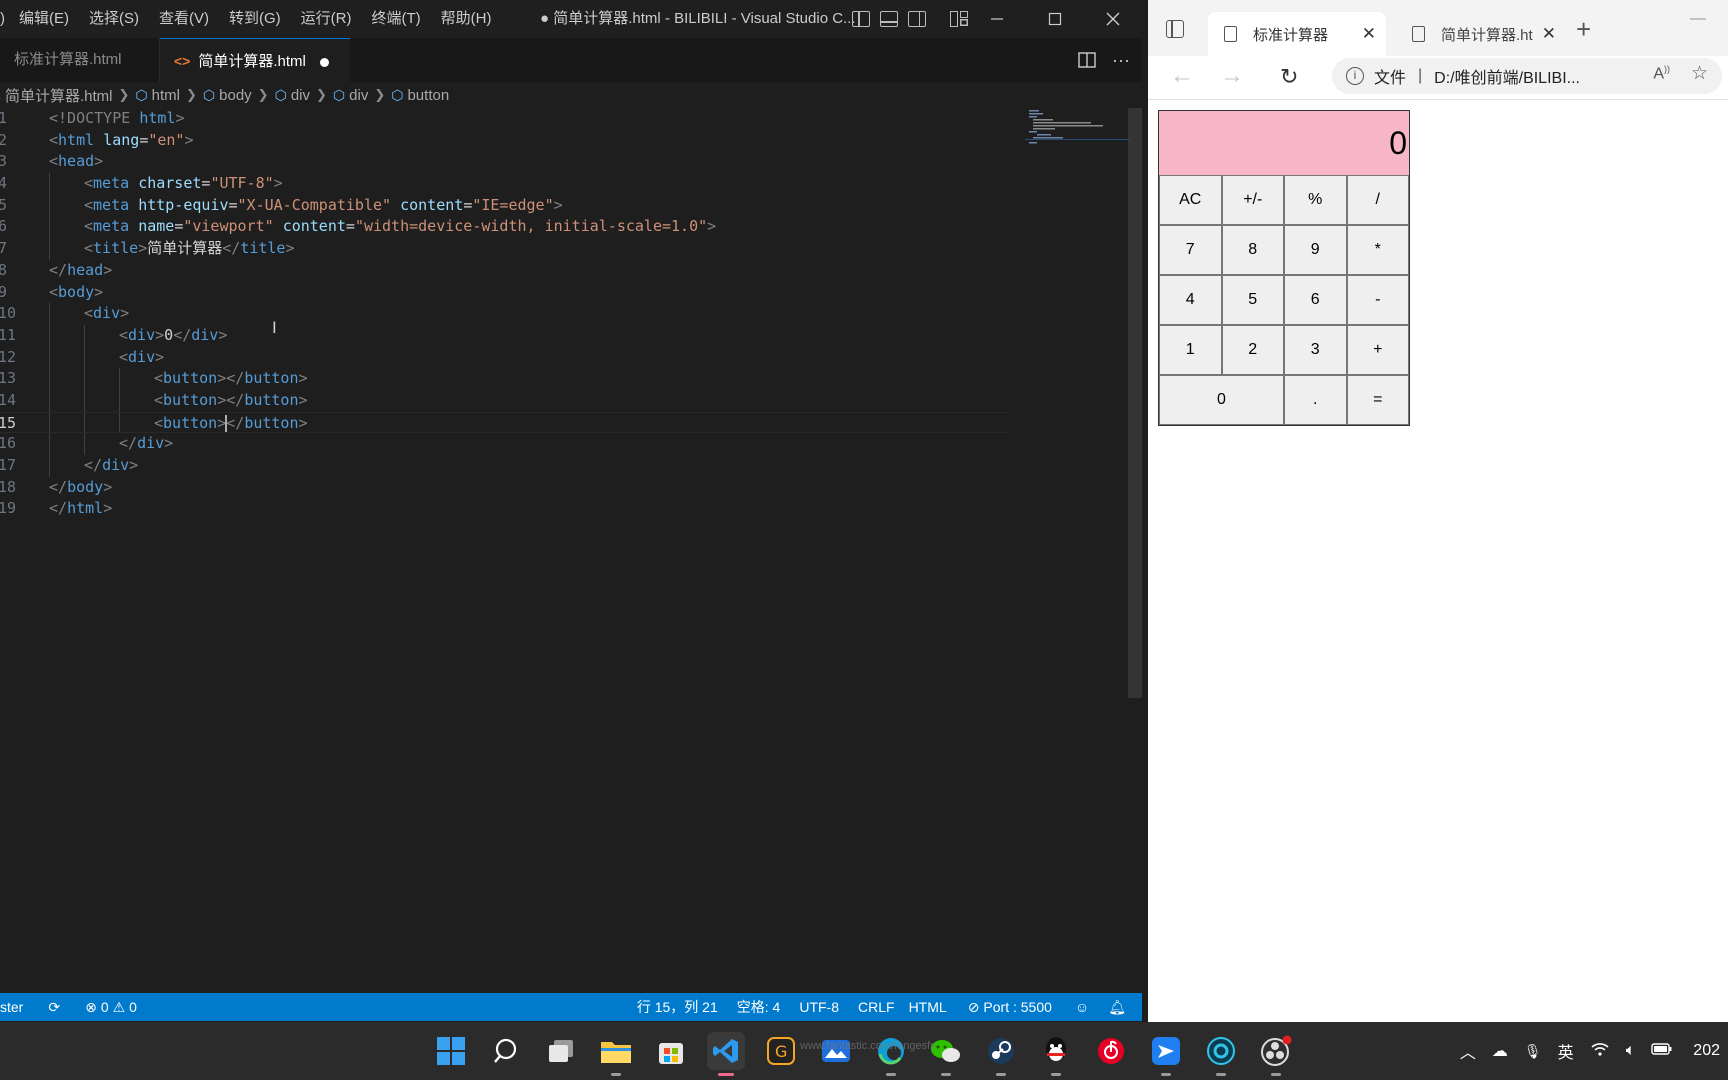 The image size is (1728, 1080). Describe the element at coordinates (1221, 400) in the screenshot. I see `key-0: 0` at that location.